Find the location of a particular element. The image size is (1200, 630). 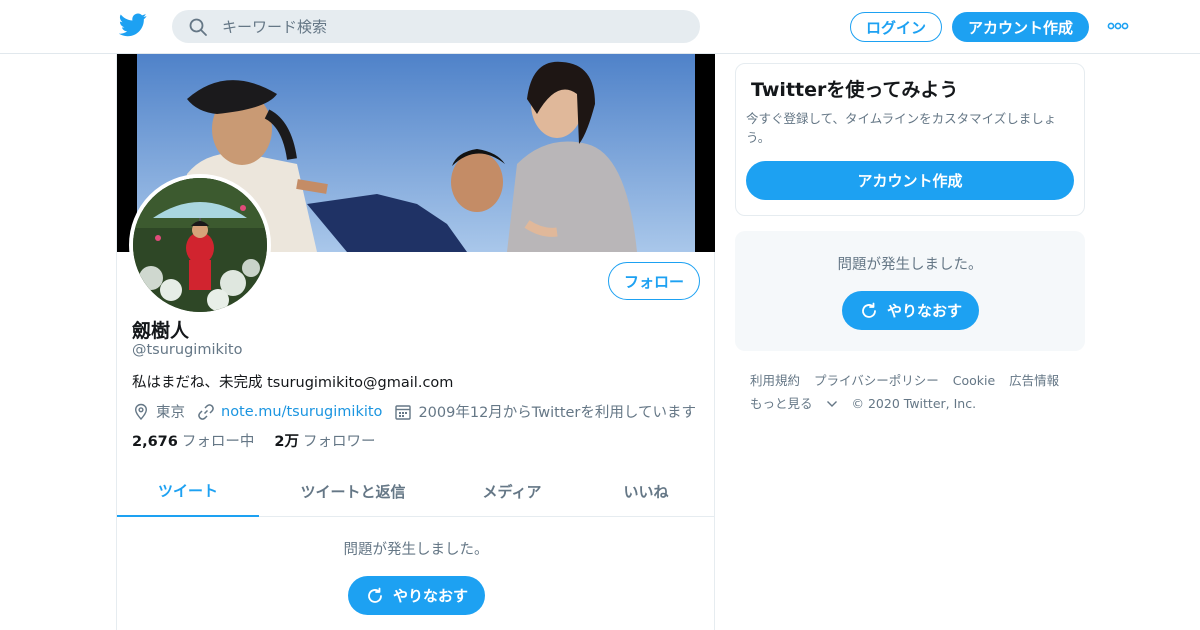

timeline-retry-button: やりなおす is located at coordinates (416, 595).